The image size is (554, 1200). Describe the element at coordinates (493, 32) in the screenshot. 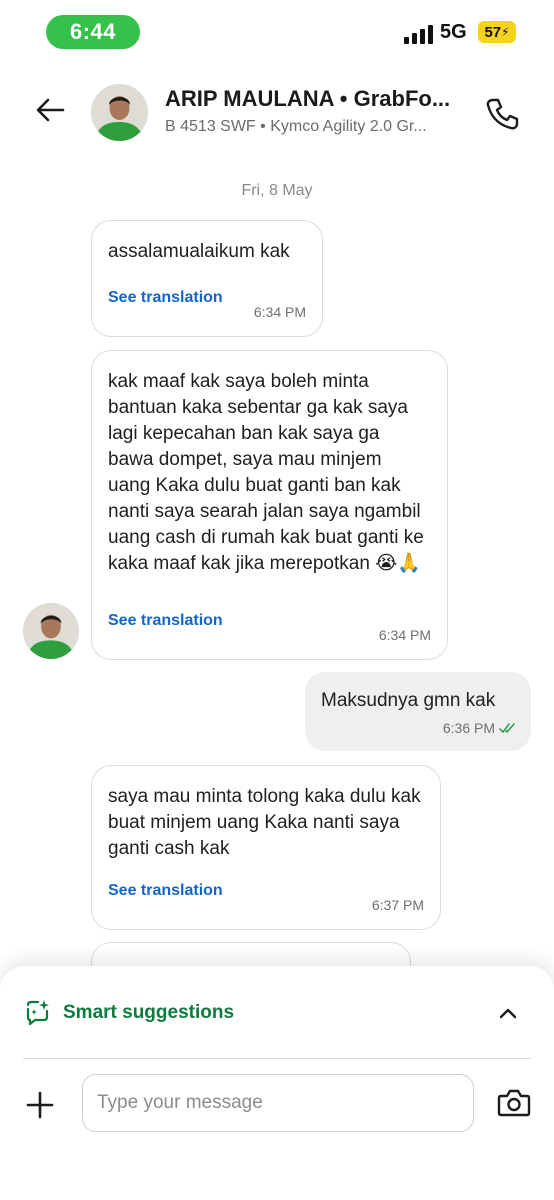

I see `battery-level: 57` at that location.